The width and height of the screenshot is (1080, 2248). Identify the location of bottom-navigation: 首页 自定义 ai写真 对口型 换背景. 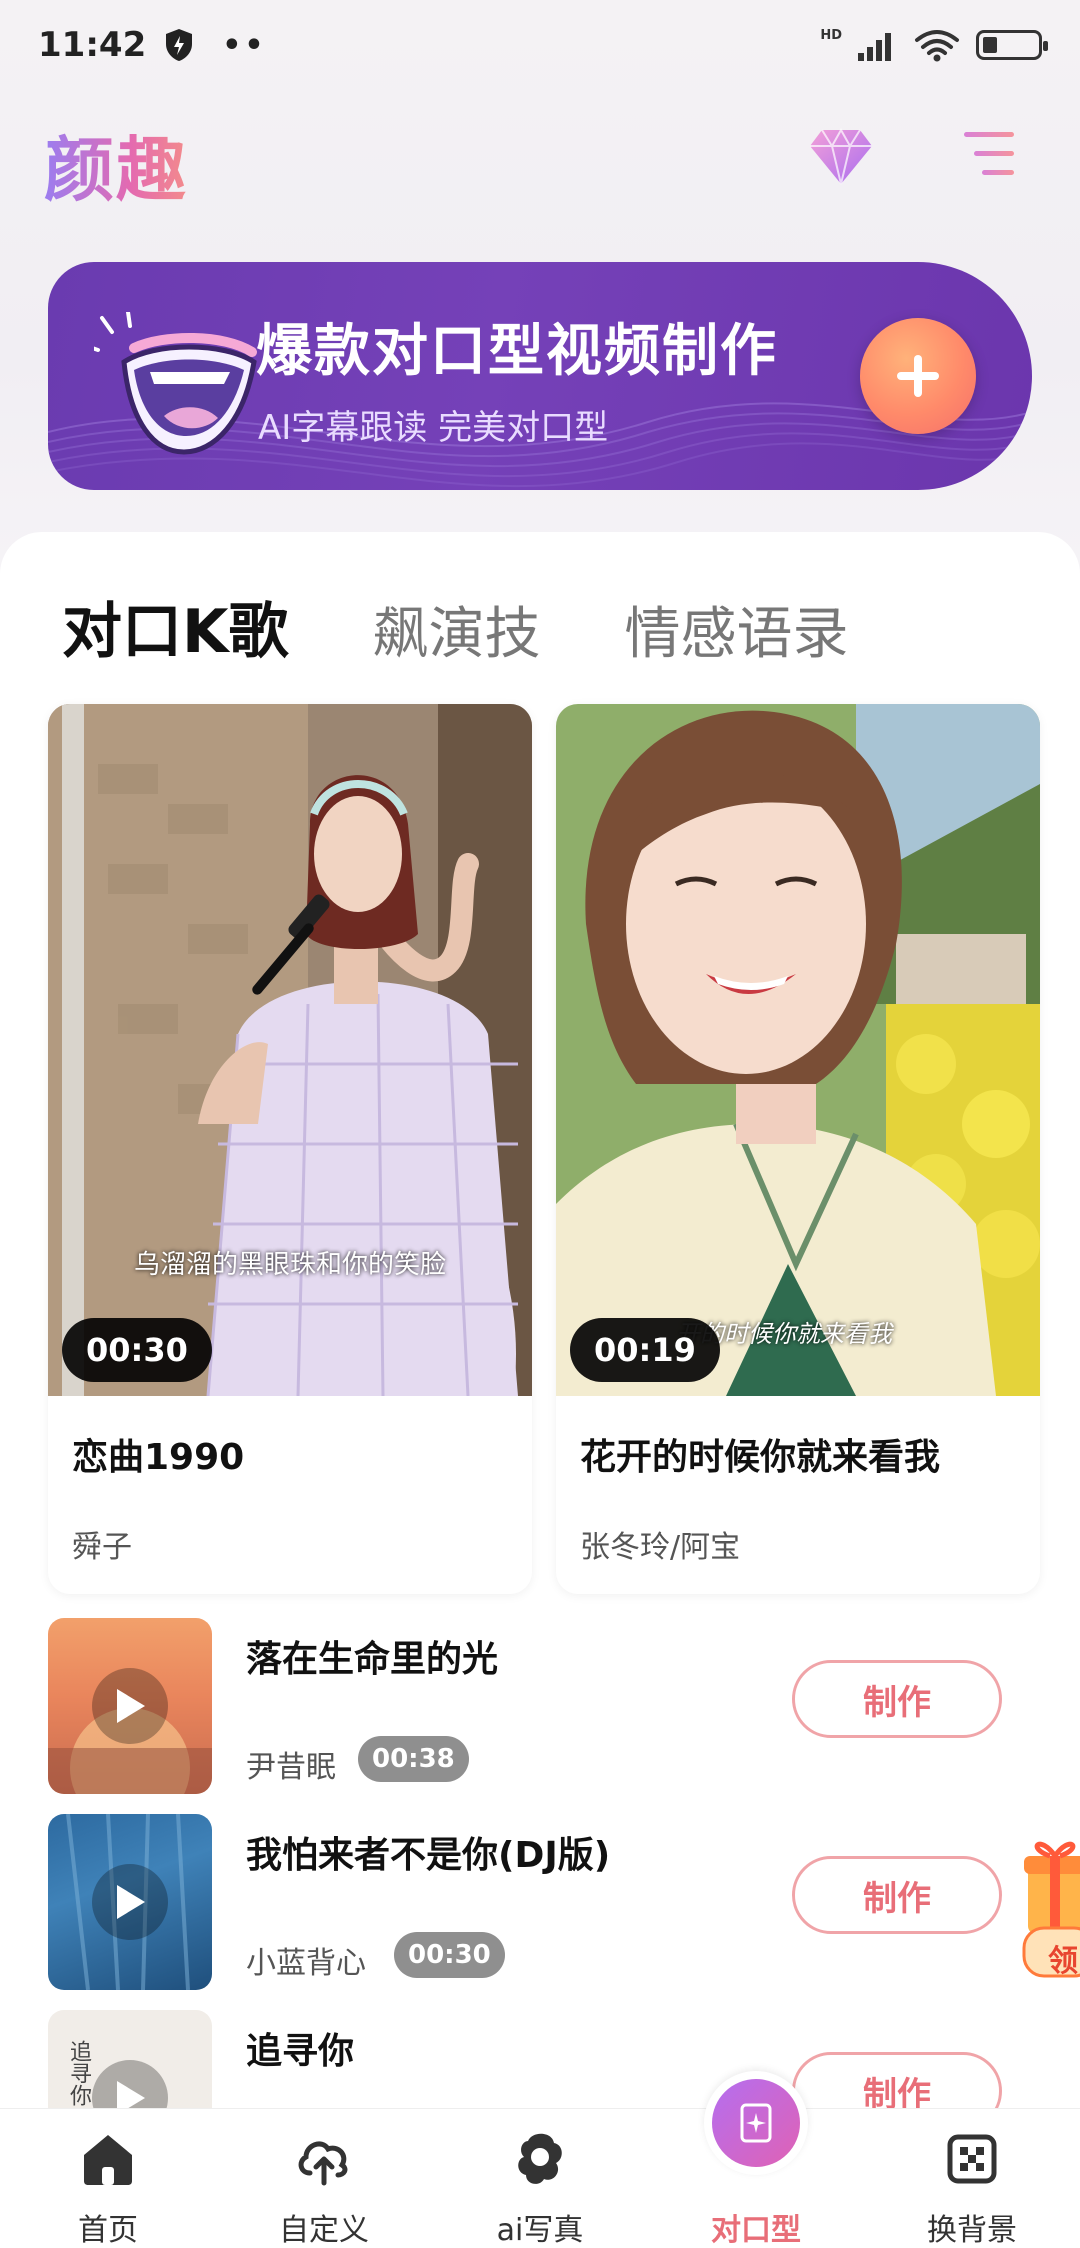
(540, 2159).